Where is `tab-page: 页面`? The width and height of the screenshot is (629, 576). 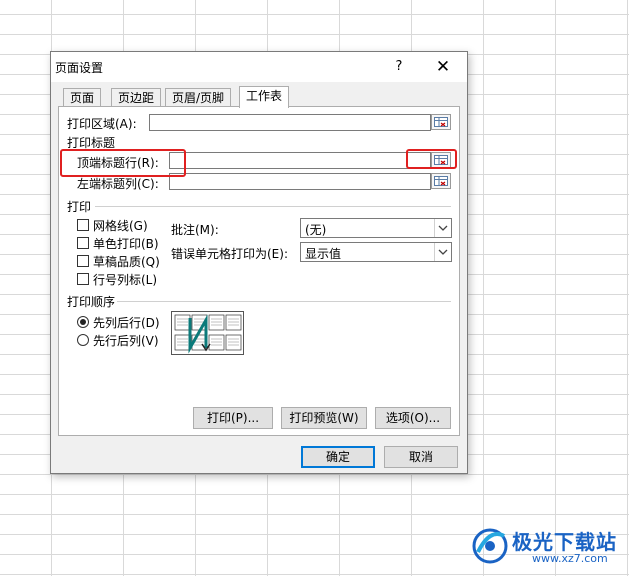
tab-page: 页面 is located at coordinates (82, 97).